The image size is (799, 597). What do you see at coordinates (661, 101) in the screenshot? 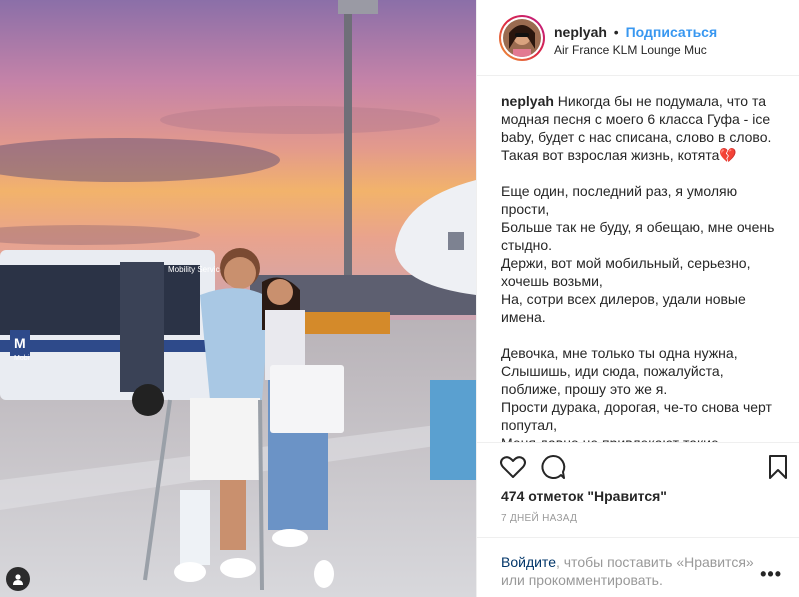
I see `caption-line: Никогда бы не подумала, что та` at bounding box center [661, 101].